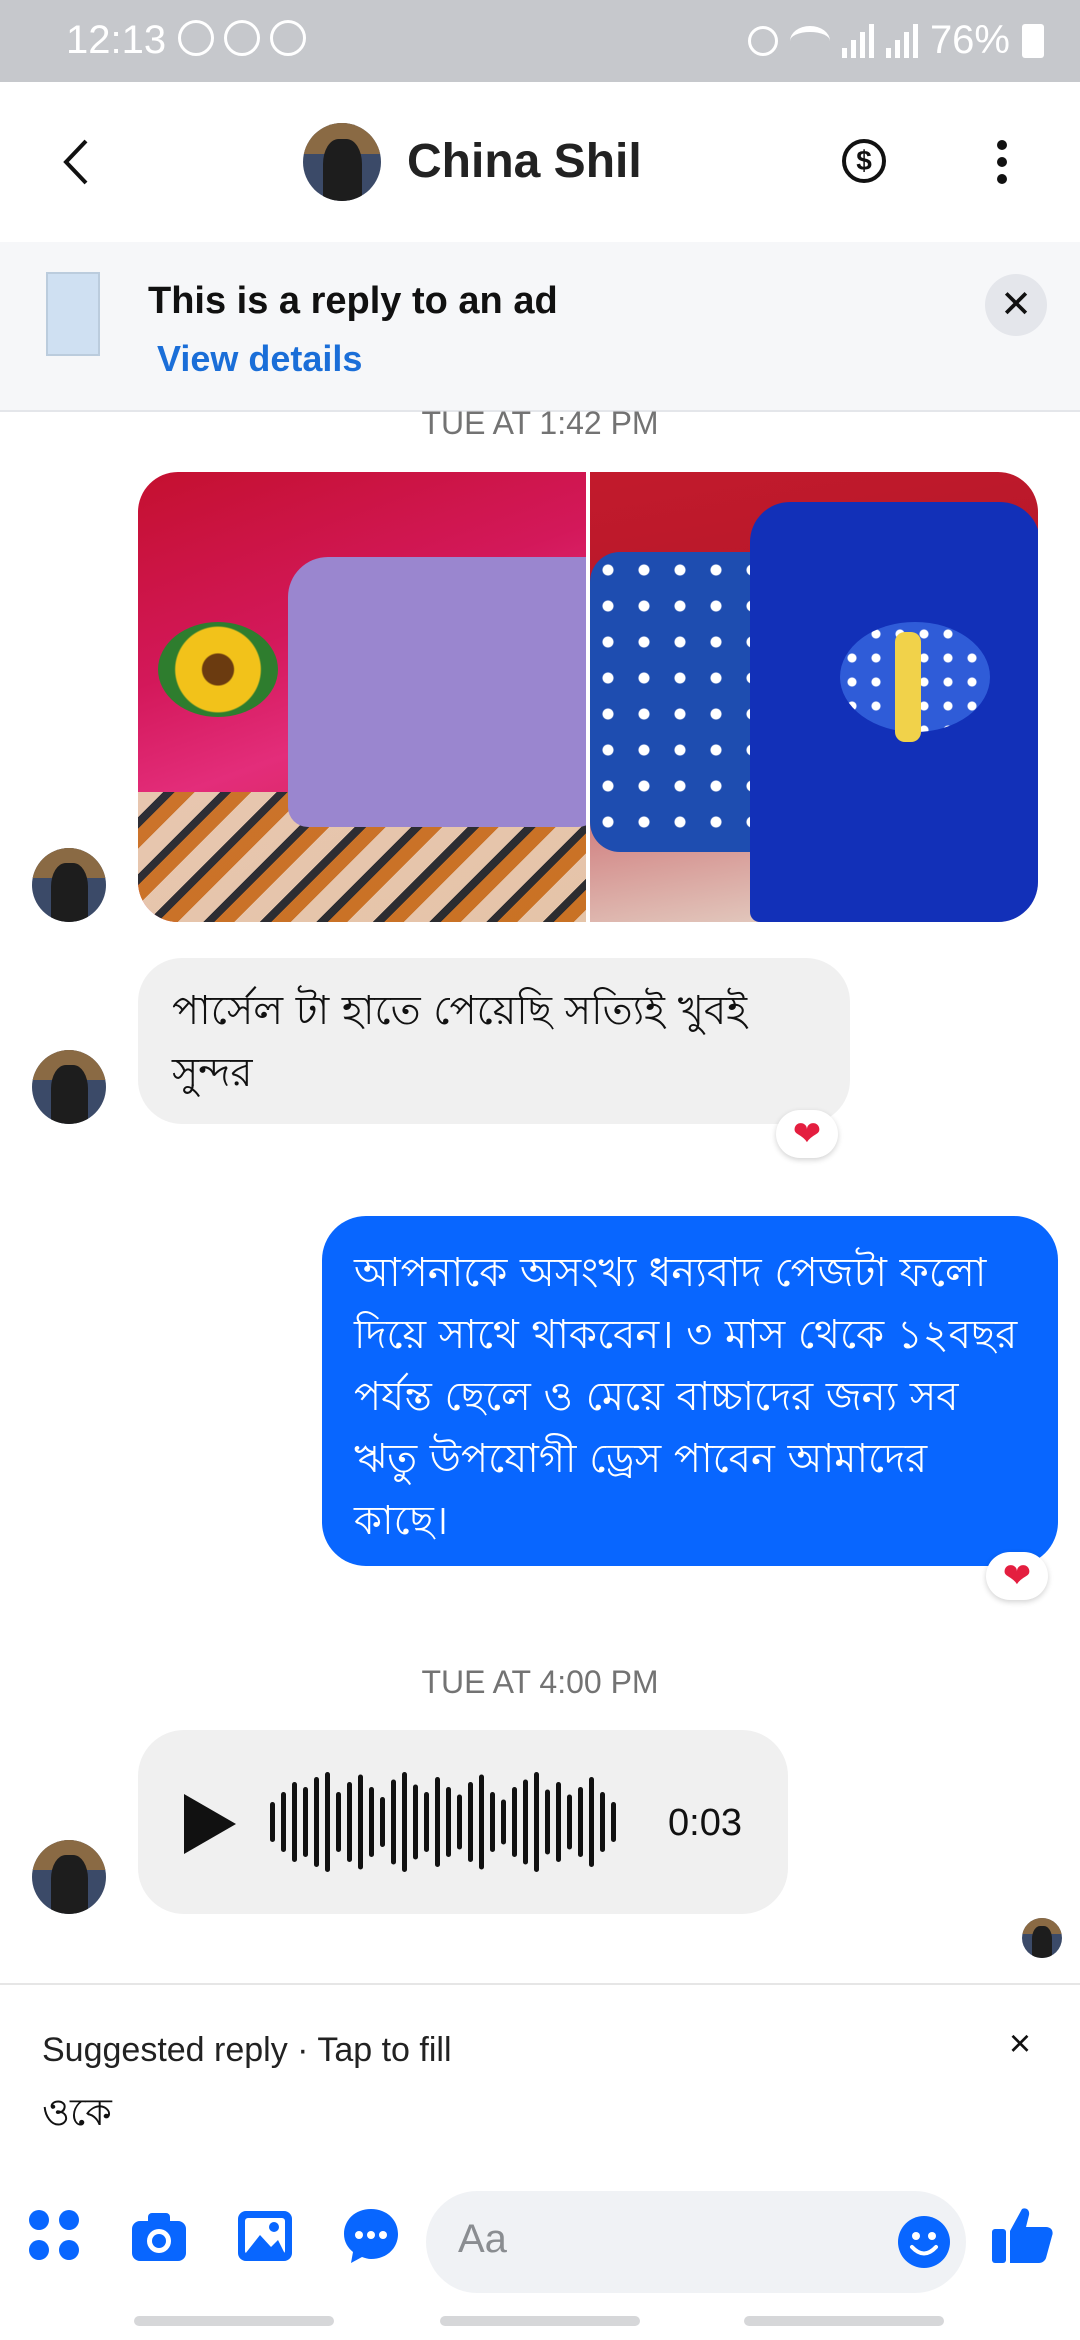 Image resolution: width=1080 pixels, height=2340 pixels. What do you see at coordinates (73, 314) in the screenshot?
I see `ad-thumbnail` at bounding box center [73, 314].